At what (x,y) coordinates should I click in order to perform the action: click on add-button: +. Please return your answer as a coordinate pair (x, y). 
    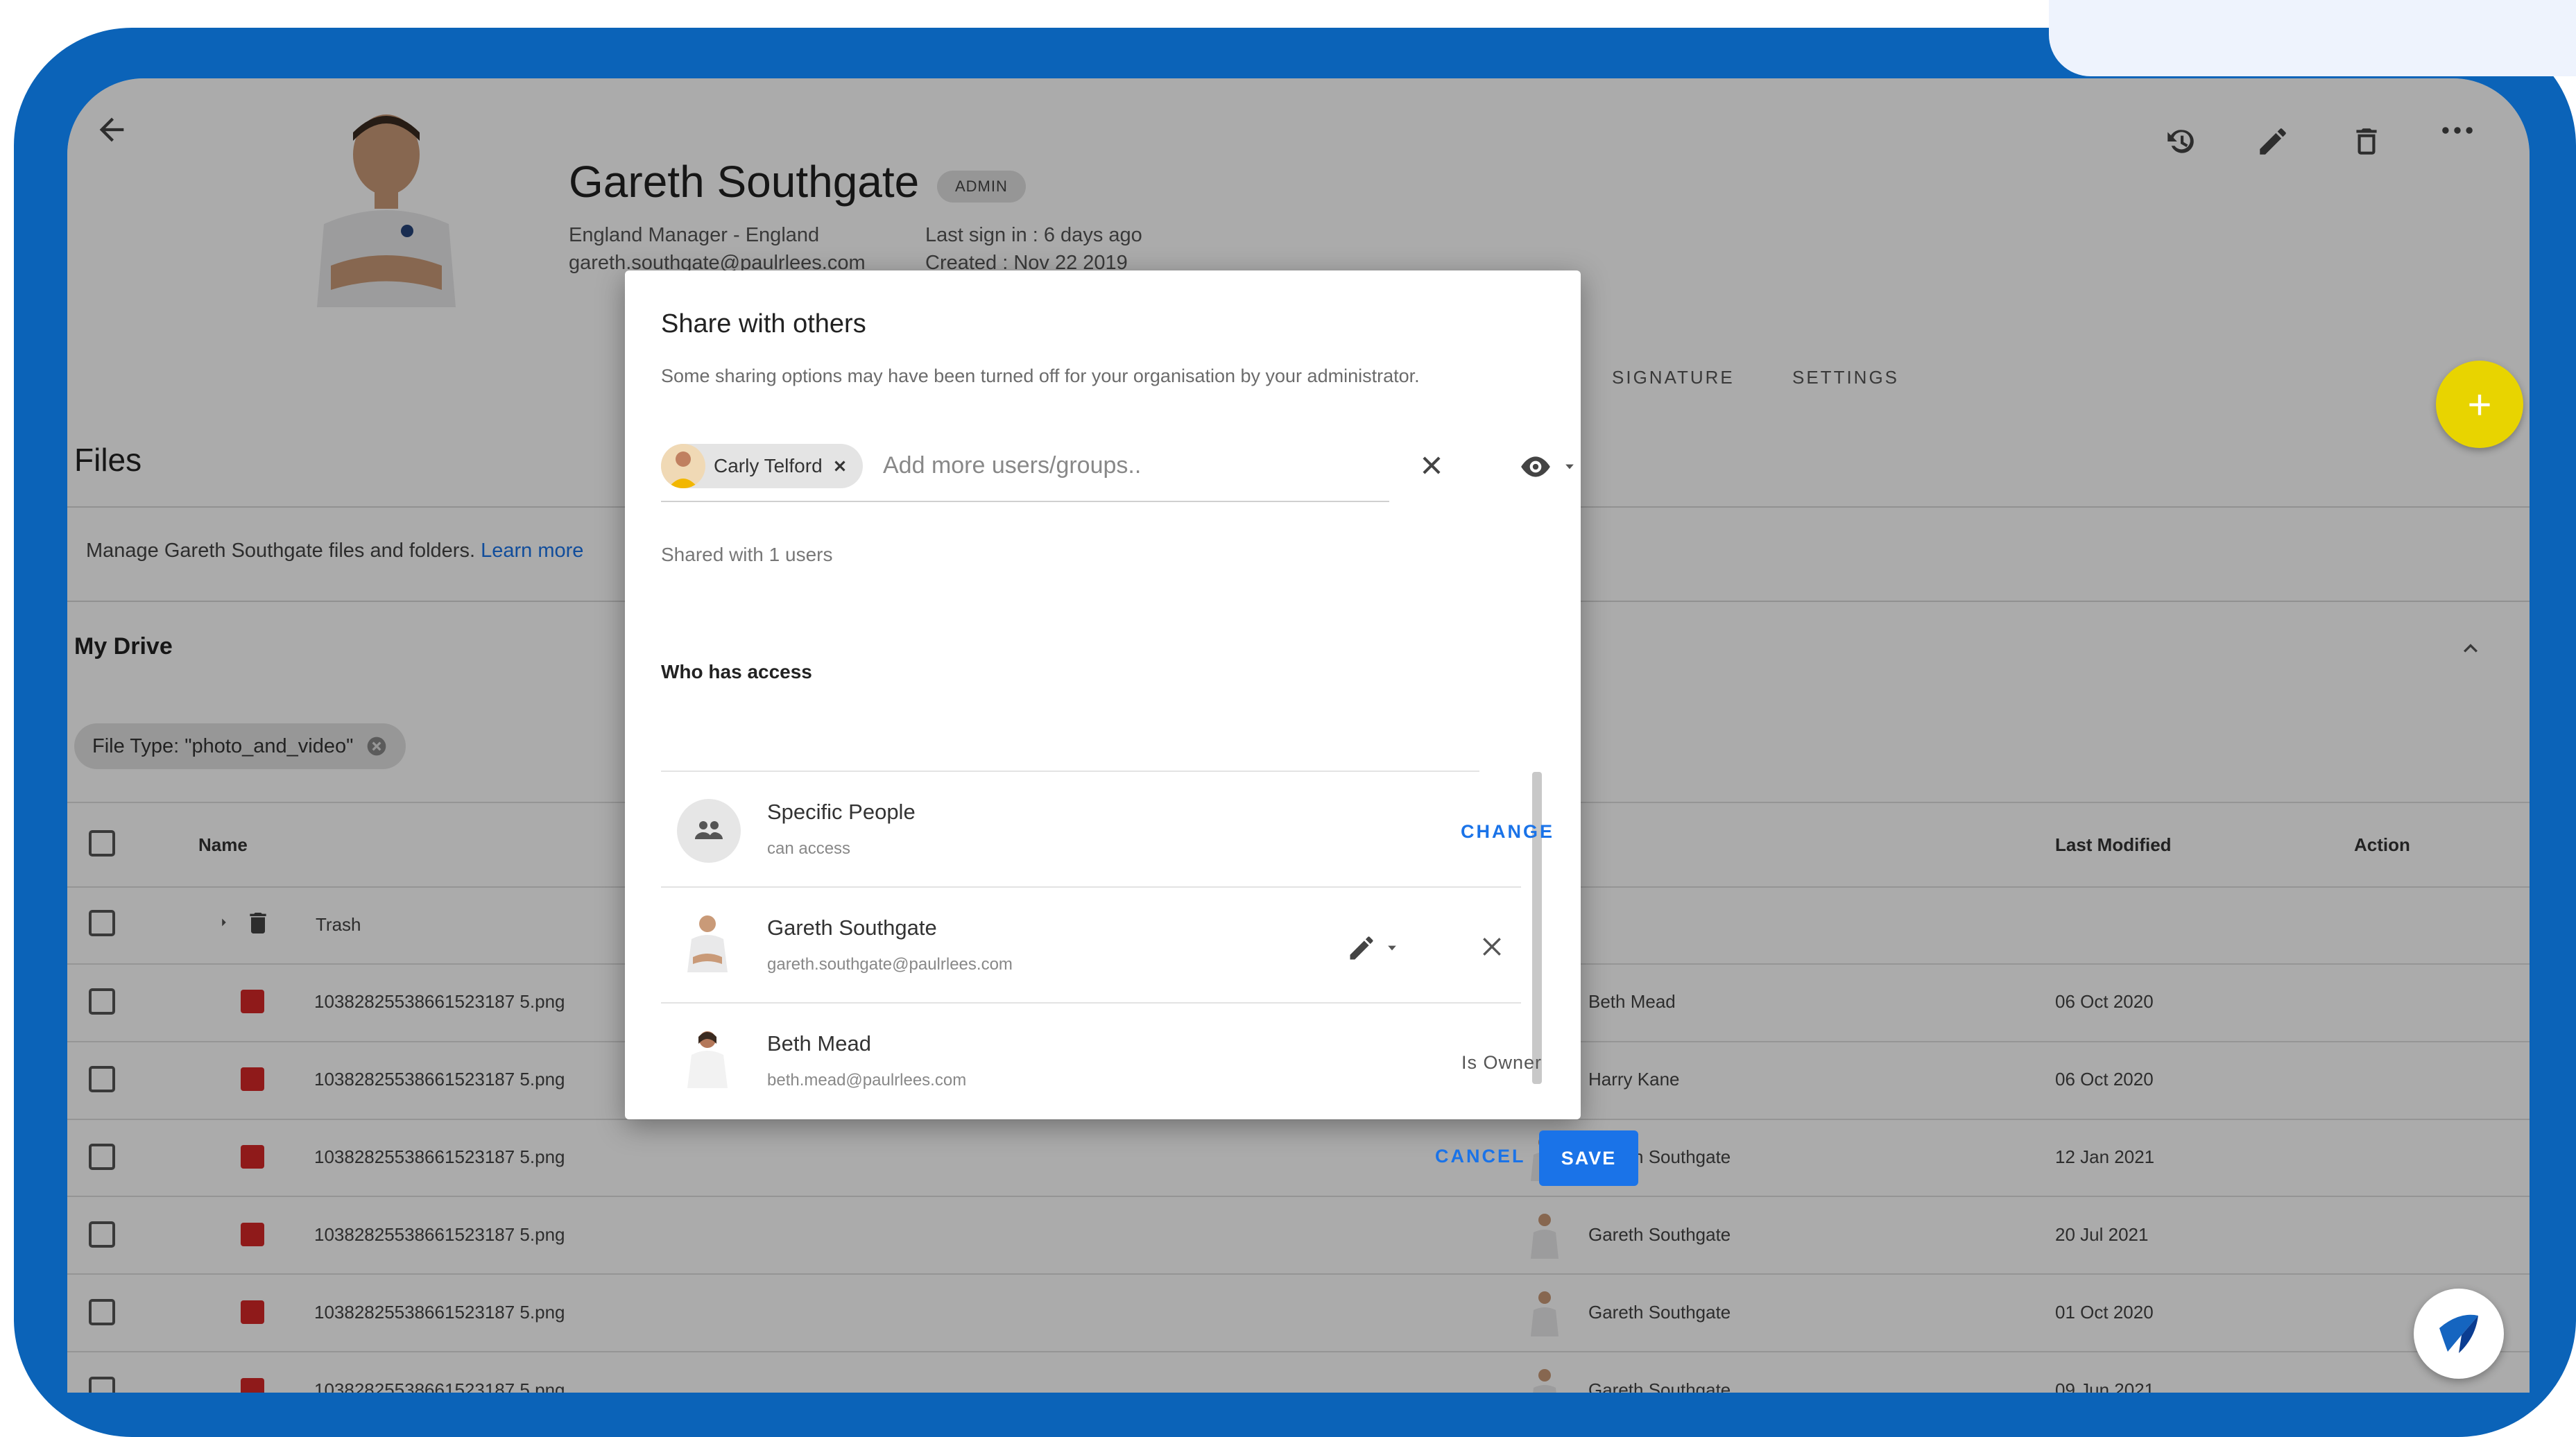
    Looking at the image, I should click on (2479, 404).